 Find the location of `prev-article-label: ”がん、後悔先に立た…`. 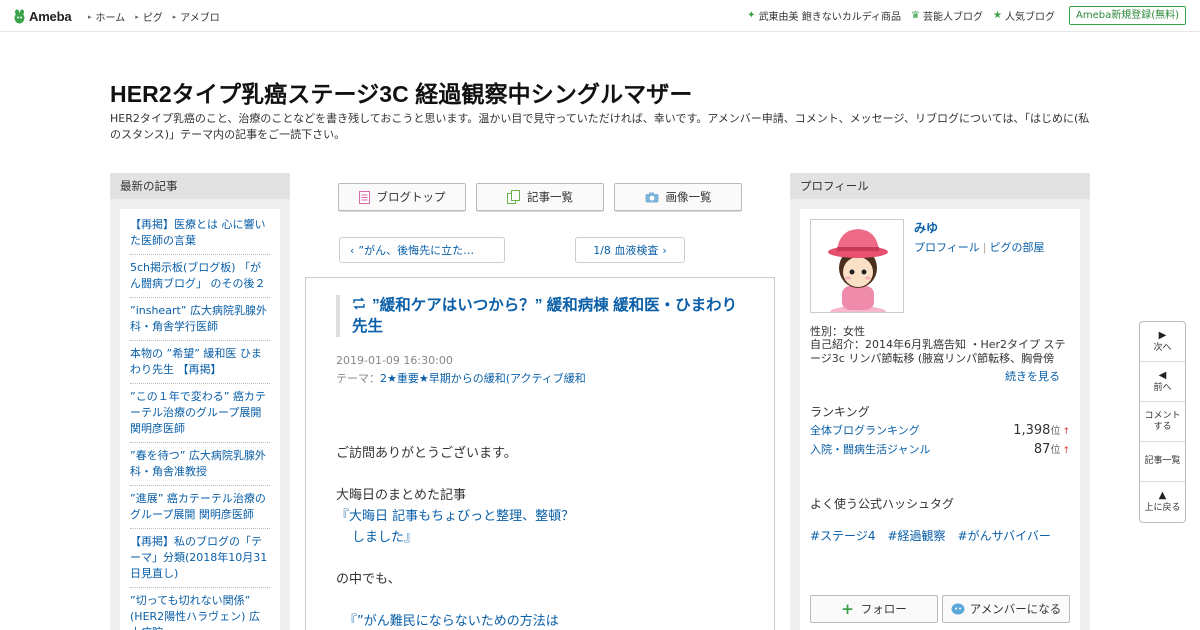

prev-article-label: ”がん、後悔先に立た… is located at coordinates (416, 250).